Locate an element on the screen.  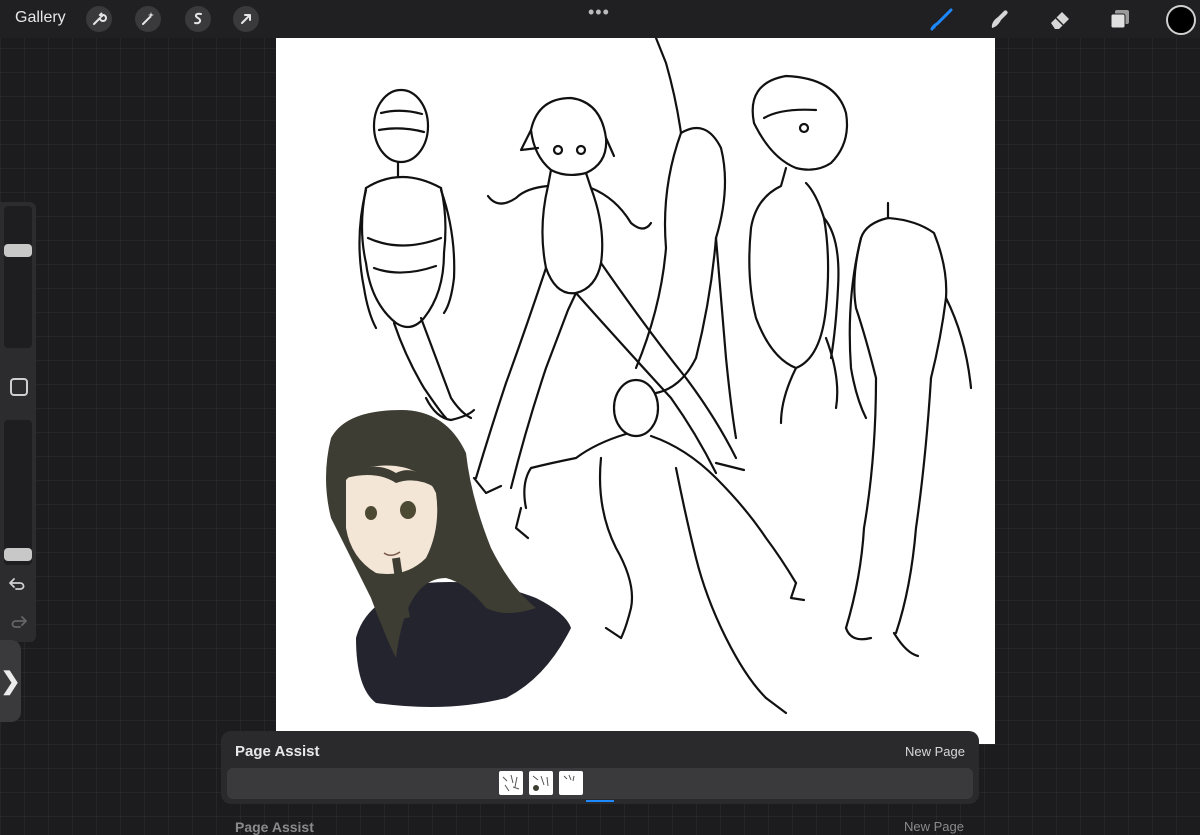
left-sidebar is located at coordinates (18, 422).